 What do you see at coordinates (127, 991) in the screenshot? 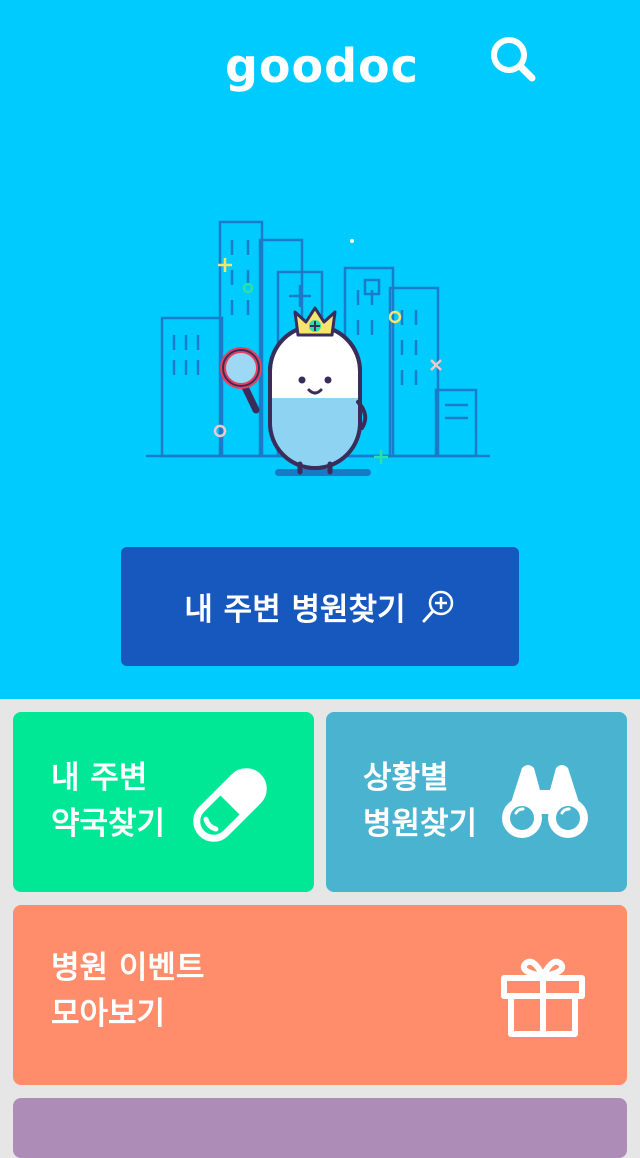
I see `events-tile-label: 병원 이벤트 모아보기` at bounding box center [127, 991].